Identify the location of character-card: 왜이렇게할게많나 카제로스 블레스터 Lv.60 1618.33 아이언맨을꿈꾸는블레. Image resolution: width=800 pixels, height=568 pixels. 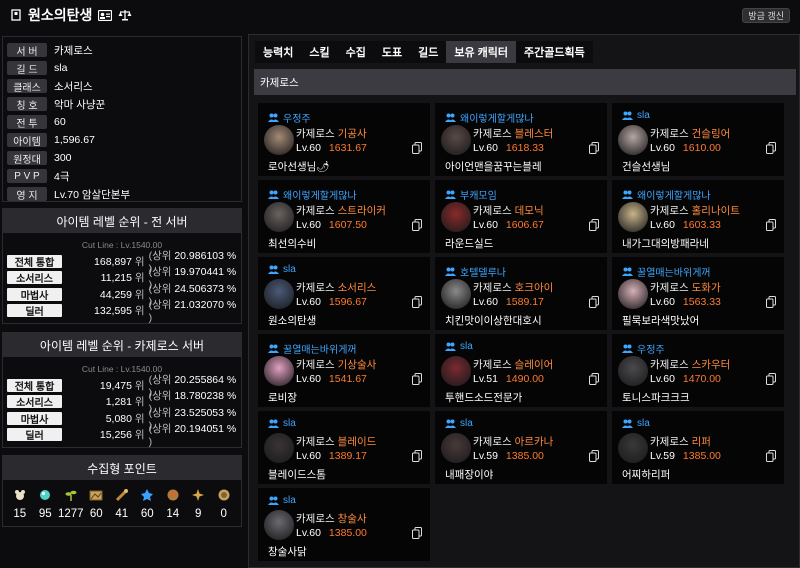
(521, 139).